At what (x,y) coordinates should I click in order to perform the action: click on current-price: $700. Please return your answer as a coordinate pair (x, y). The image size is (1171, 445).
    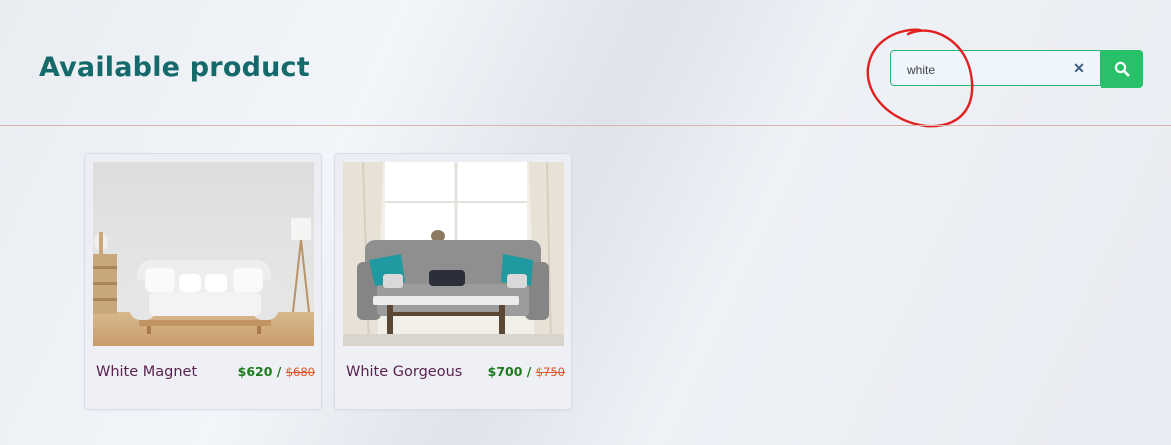
    Looking at the image, I should click on (505, 371).